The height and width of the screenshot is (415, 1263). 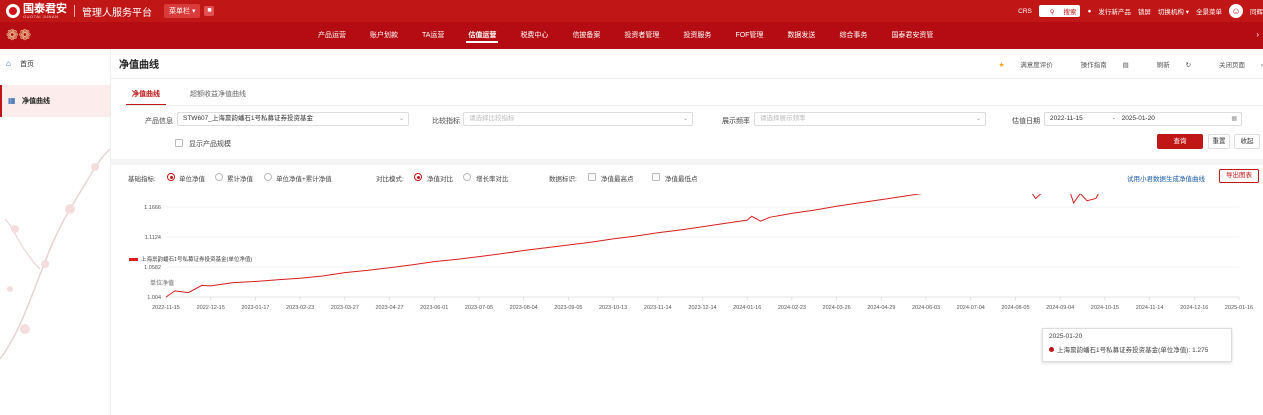 What do you see at coordinates (1098, 64) in the screenshot?
I see `guide-link: 操作指南 ▤` at bounding box center [1098, 64].